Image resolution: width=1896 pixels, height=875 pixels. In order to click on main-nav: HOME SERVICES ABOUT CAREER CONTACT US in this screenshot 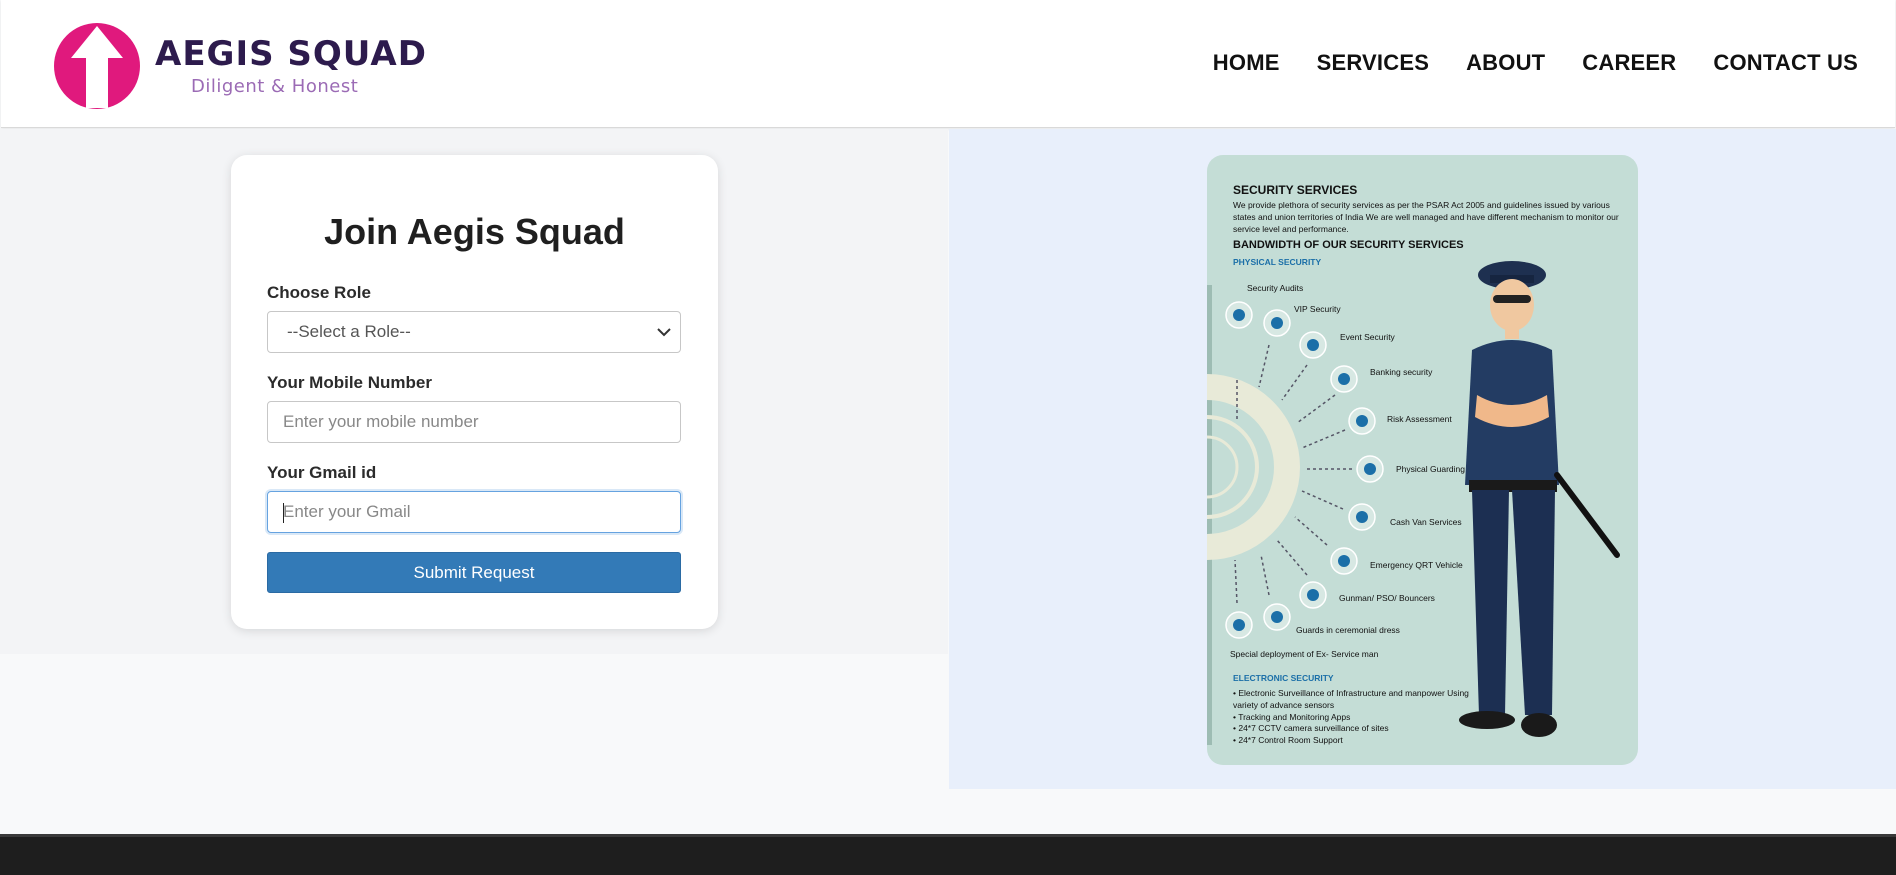, I will do `click(1535, 63)`.